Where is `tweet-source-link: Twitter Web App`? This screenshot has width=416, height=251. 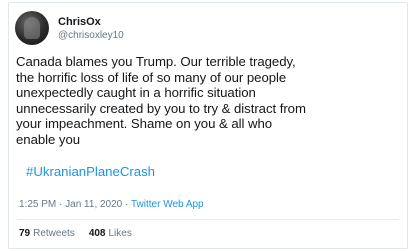
tweet-source-link: Twitter Web App is located at coordinates (167, 204).